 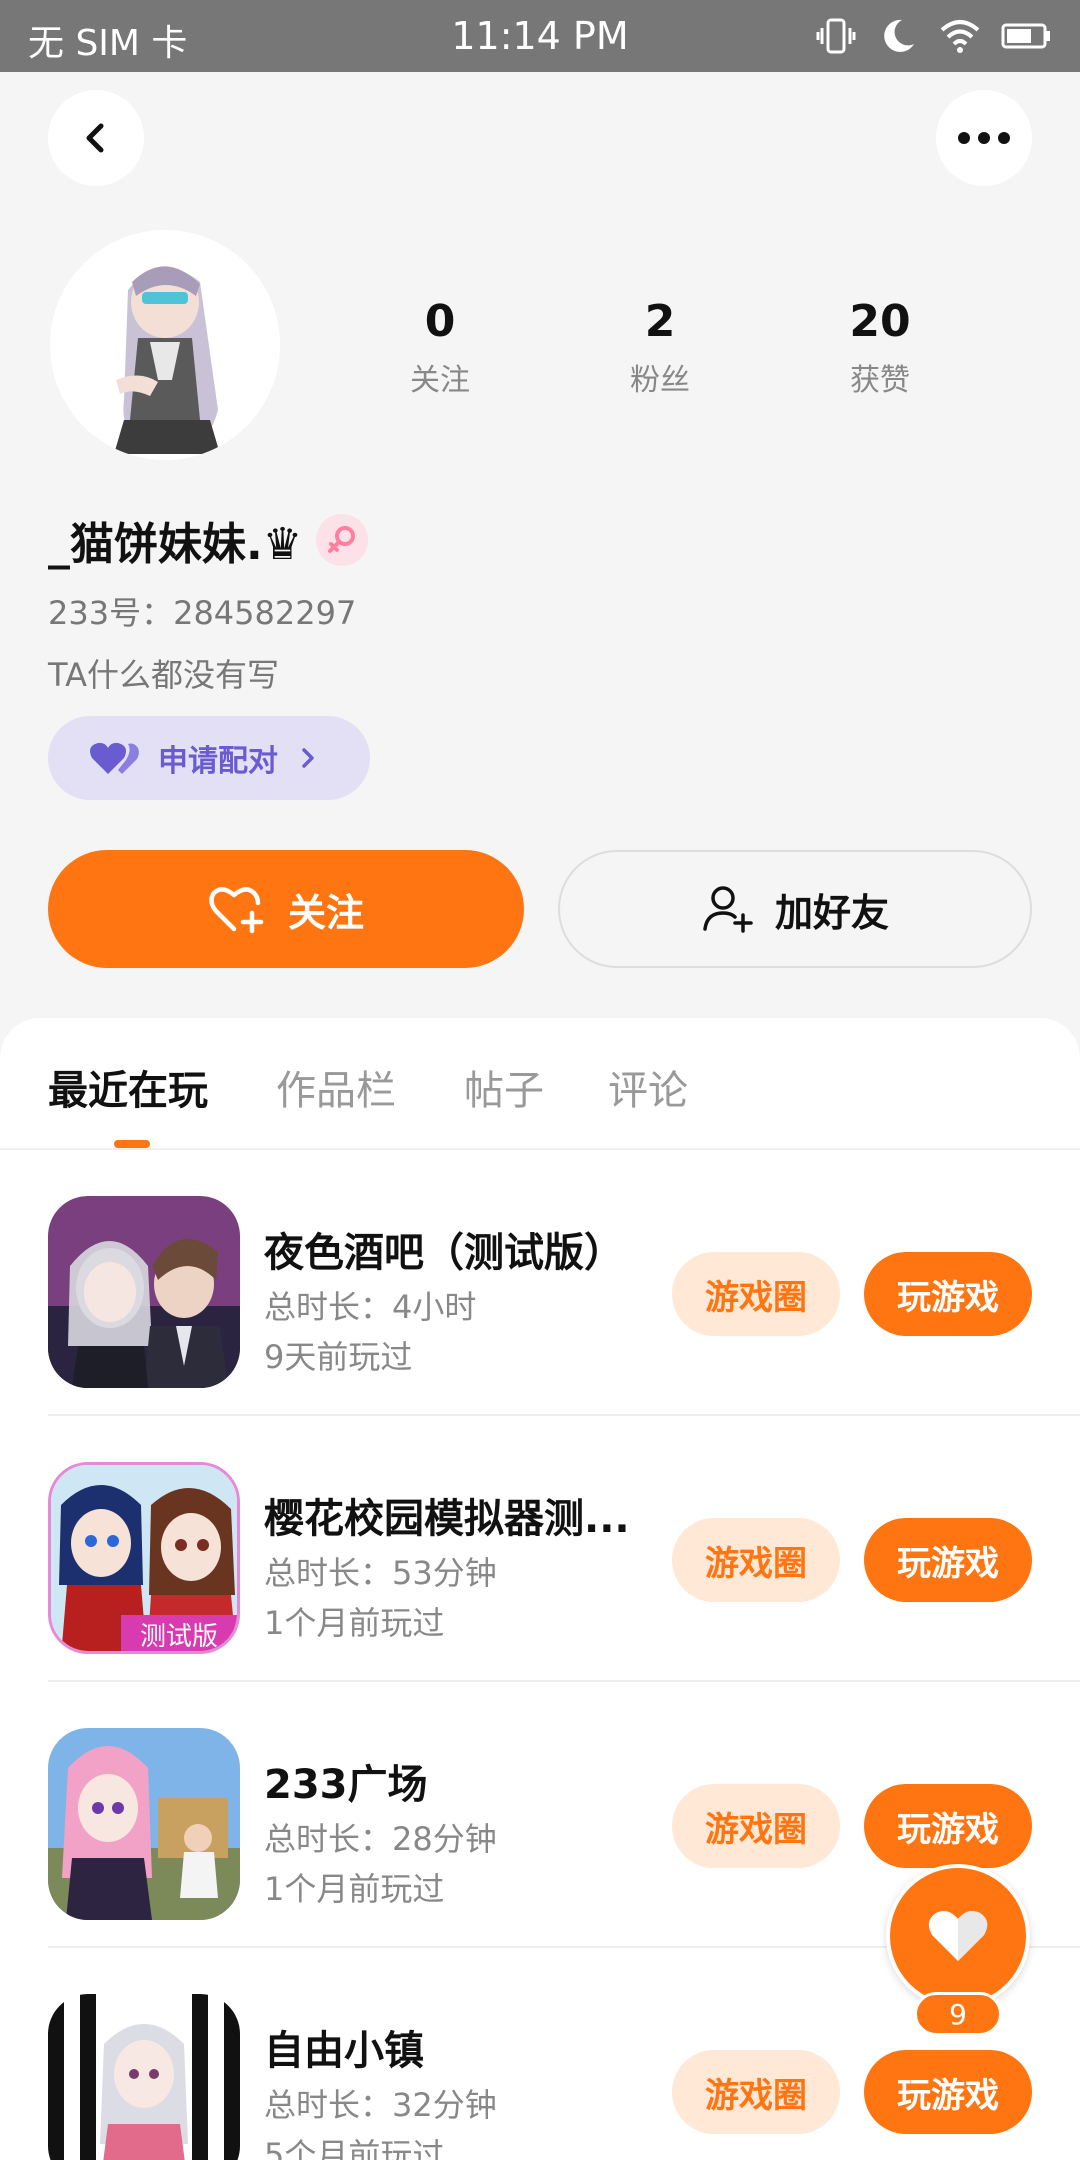 What do you see at coordinates (960, 36) in the screenshot?
I see `wifi-icon` at bounding box center [960, 36].